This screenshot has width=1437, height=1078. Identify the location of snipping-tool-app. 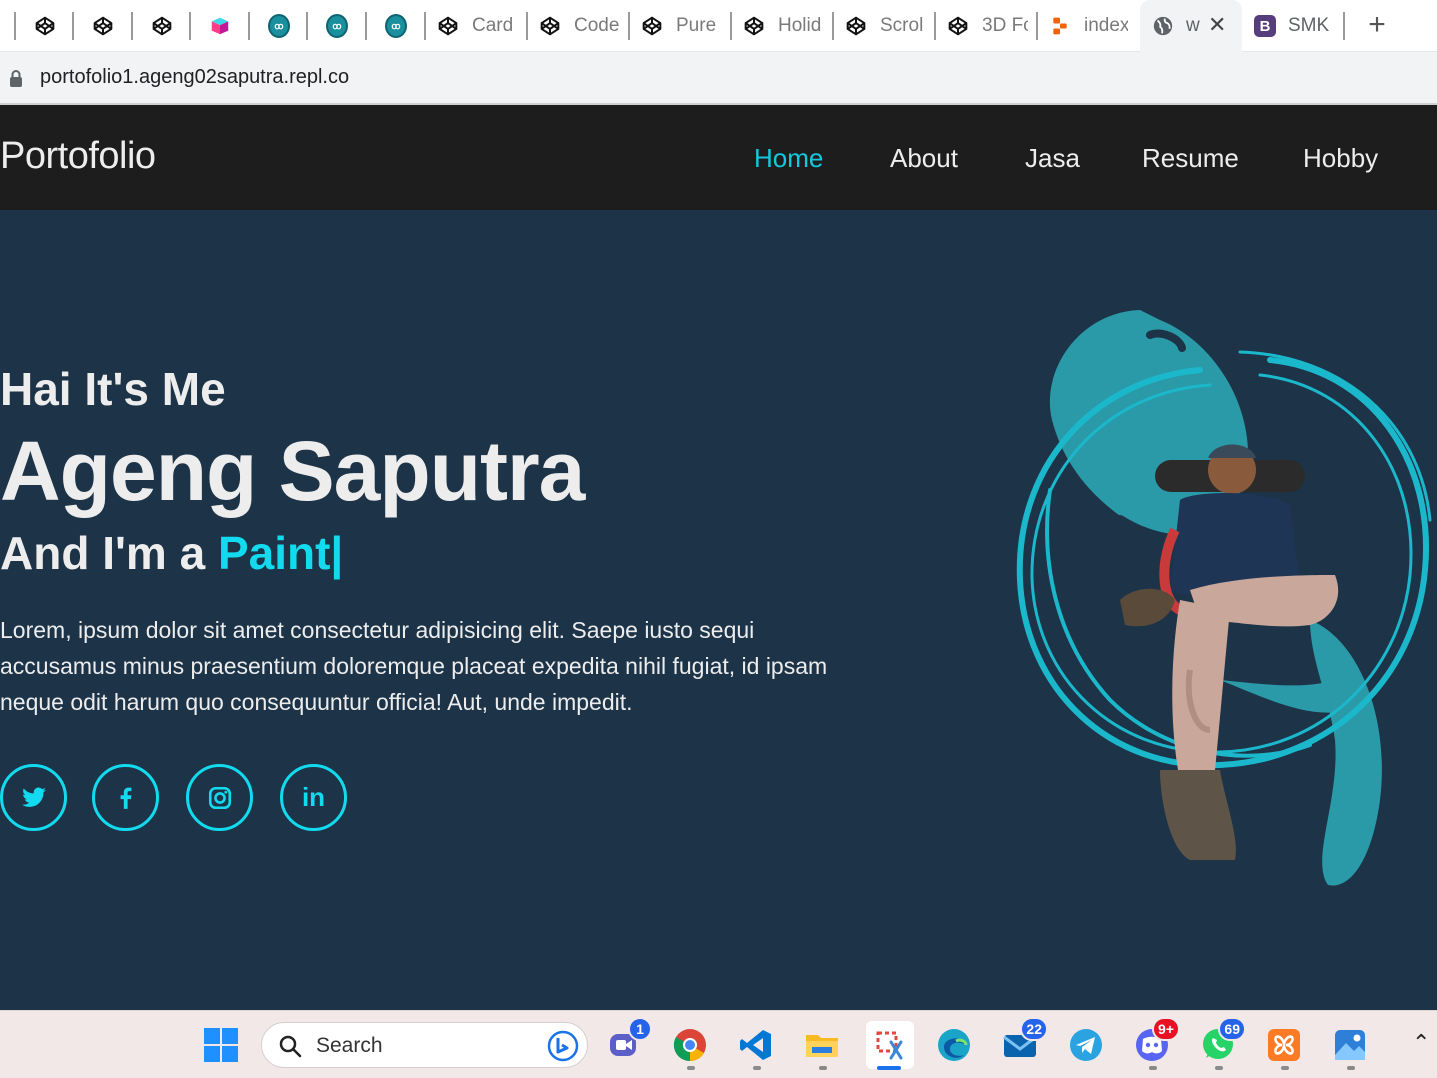
(890, 1045).